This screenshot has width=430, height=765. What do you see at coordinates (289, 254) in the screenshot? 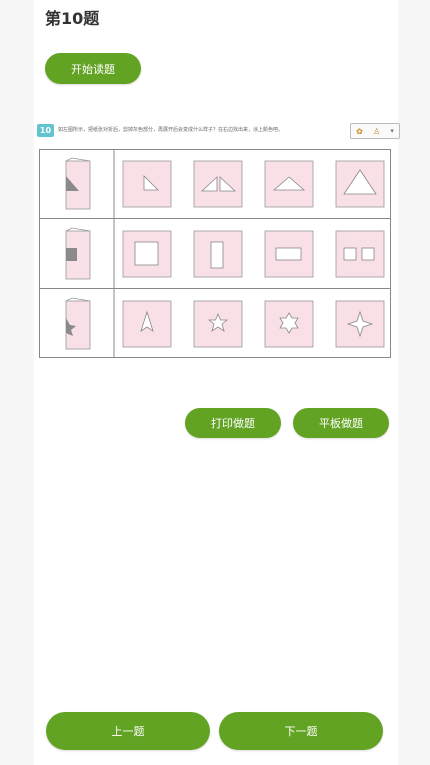
I see `option-row-2-wide-rectangle` at bounding box center [289, 254].